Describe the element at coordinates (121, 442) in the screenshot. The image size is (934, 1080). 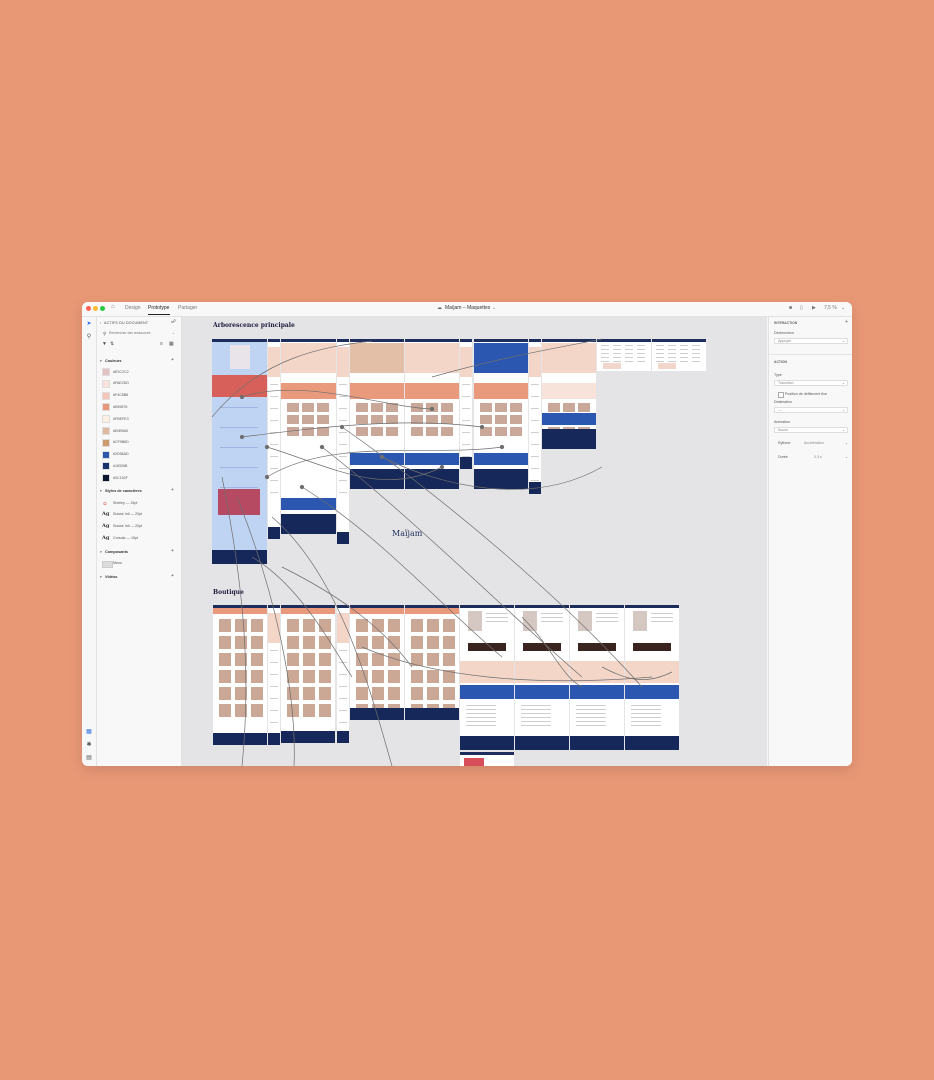
I see `color-label: #CF9B6D` at that location.